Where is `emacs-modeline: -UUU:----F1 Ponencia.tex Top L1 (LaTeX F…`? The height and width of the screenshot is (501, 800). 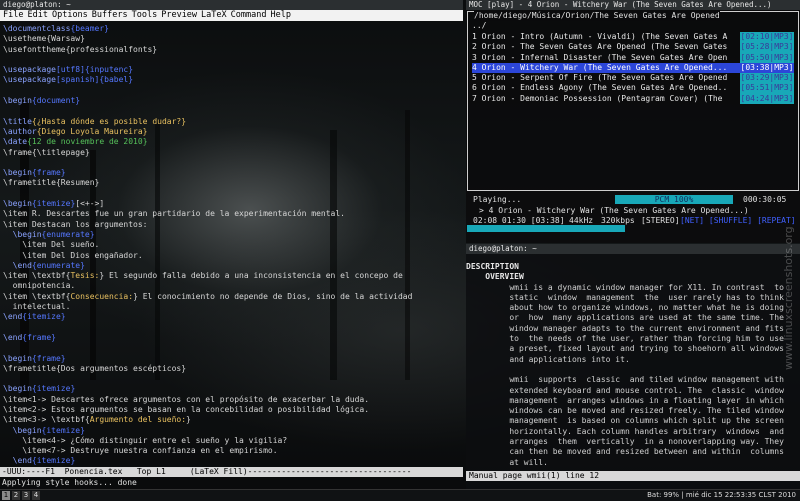
emacs-modeline: -UUU:----F1 Ponencia.tex Top L1 (LaTeX F… is located at coordinates (231, 472).